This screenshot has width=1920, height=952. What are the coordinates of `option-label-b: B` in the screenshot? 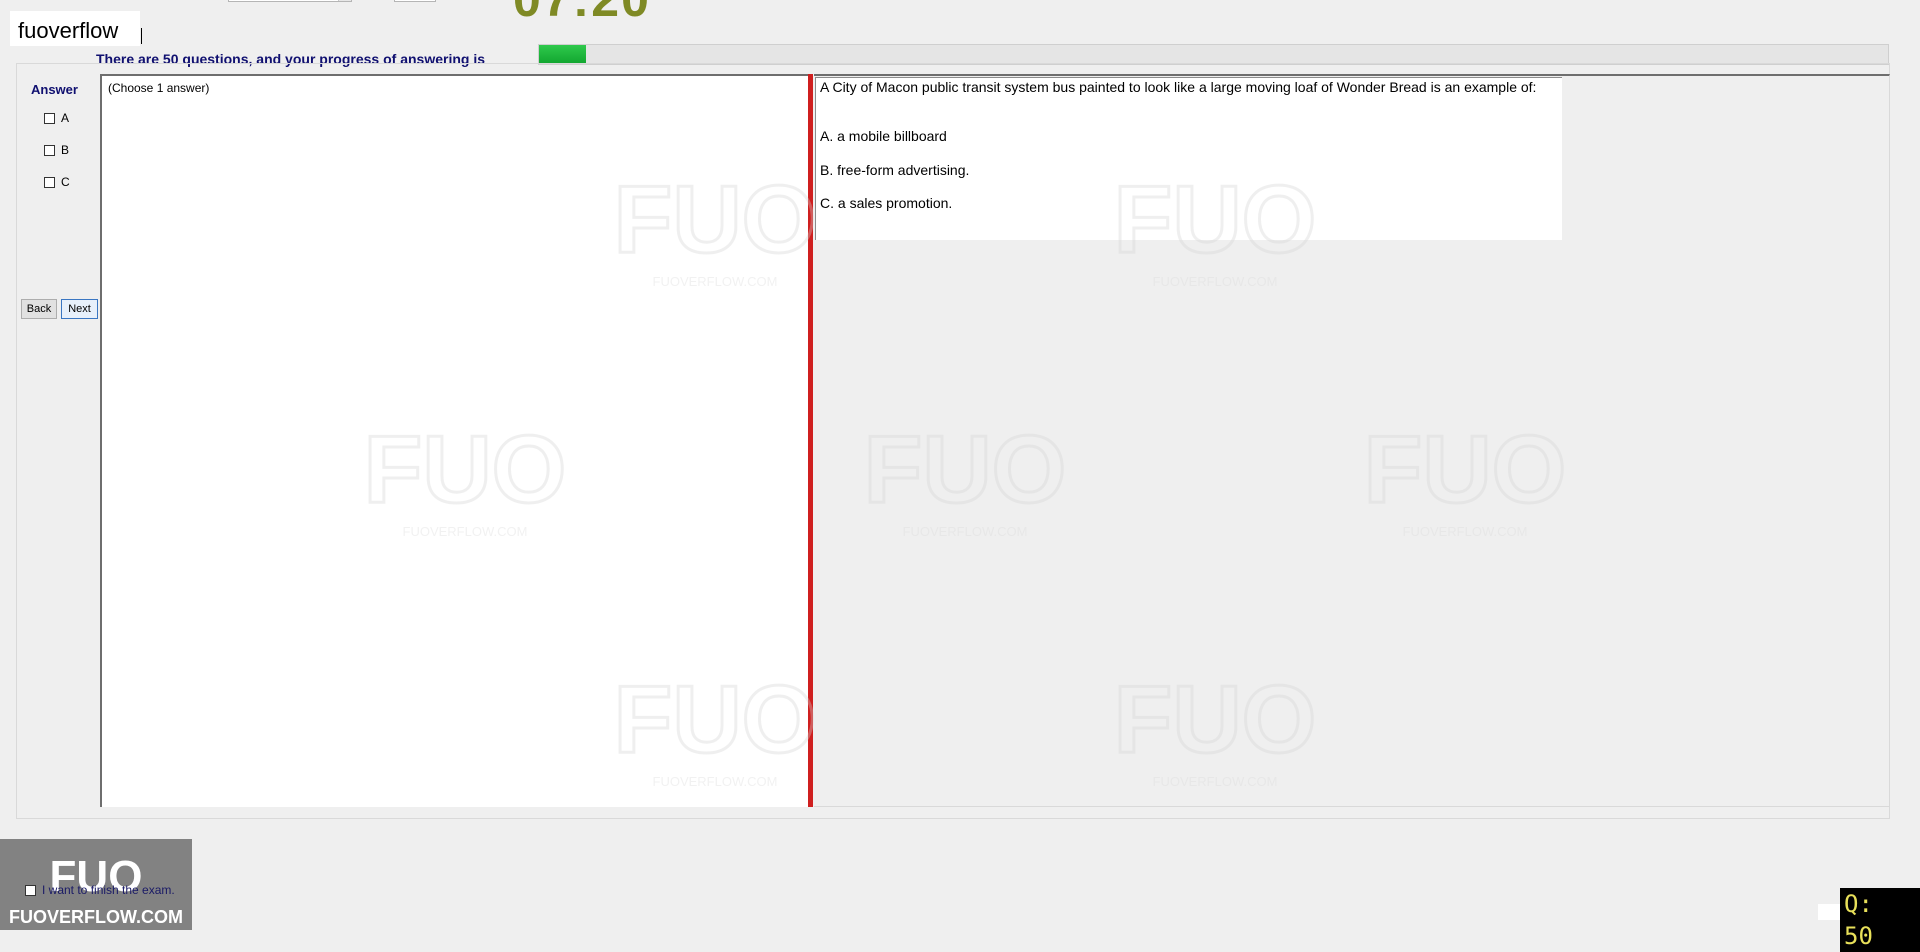 It's located at (65, 150).